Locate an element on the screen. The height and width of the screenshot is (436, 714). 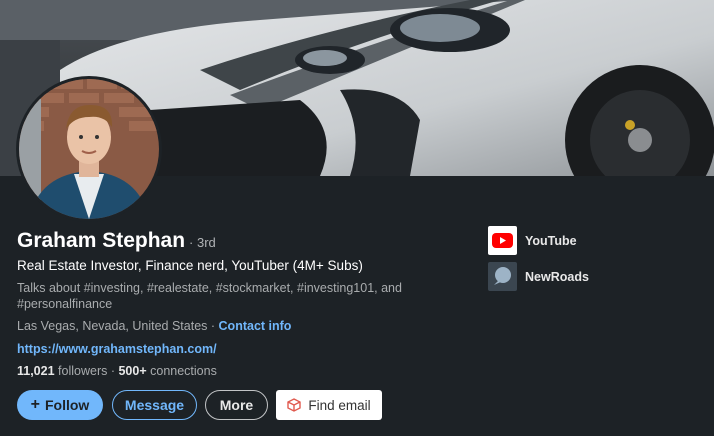
education-newroads: NewRoads is located at coordinates (538, 276).